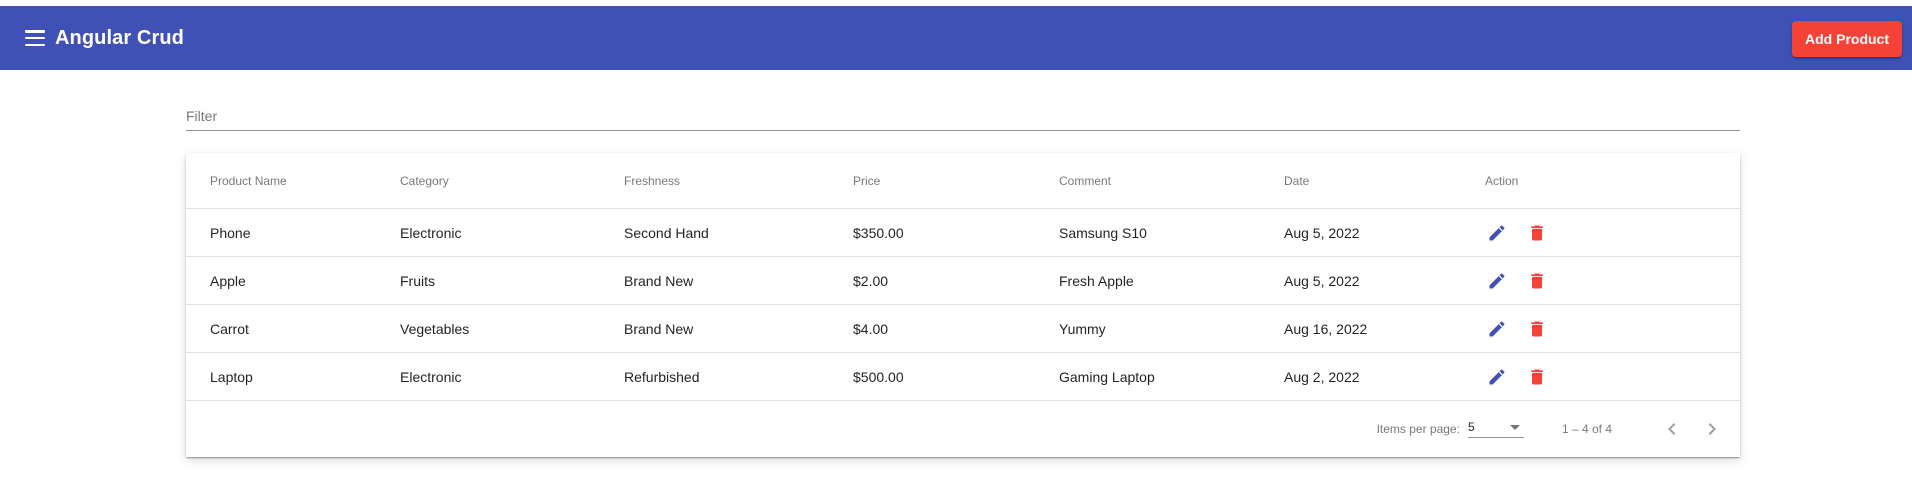 Image resolution: width=1912 pixels, height=484 pixels. Describe the element at coordinates (738, 376) in the screenshot. I see `cell-freshness: Refurbished` at that location.